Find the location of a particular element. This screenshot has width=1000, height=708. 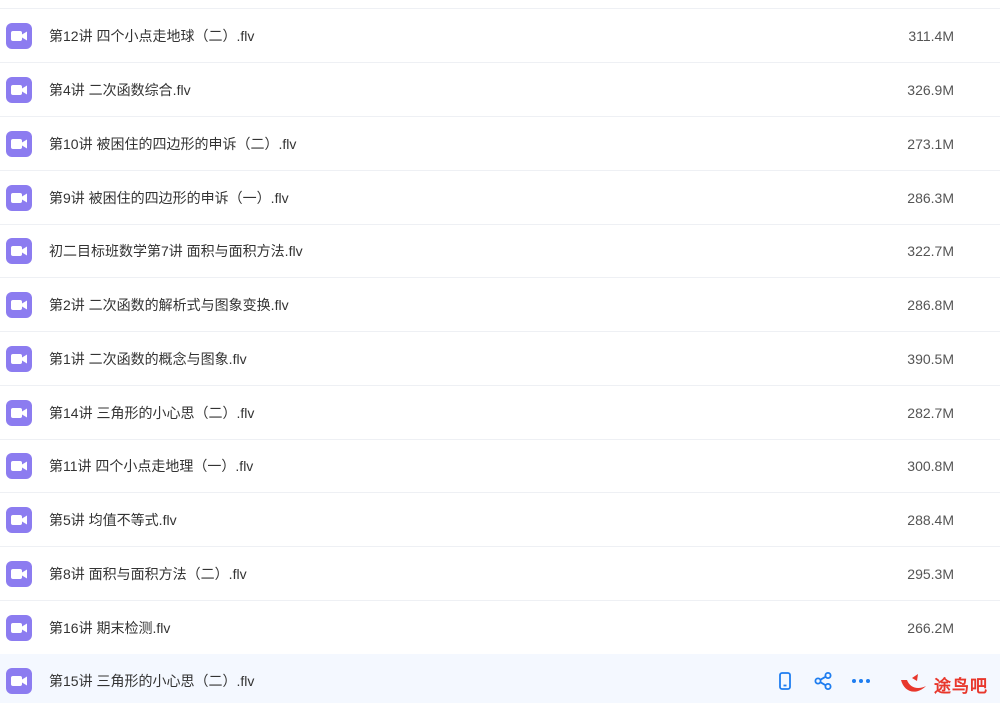

file-row: 第9讲 被困住的四边形的申诉（一）.flv 286.3M is located at coordinates (500, 198).